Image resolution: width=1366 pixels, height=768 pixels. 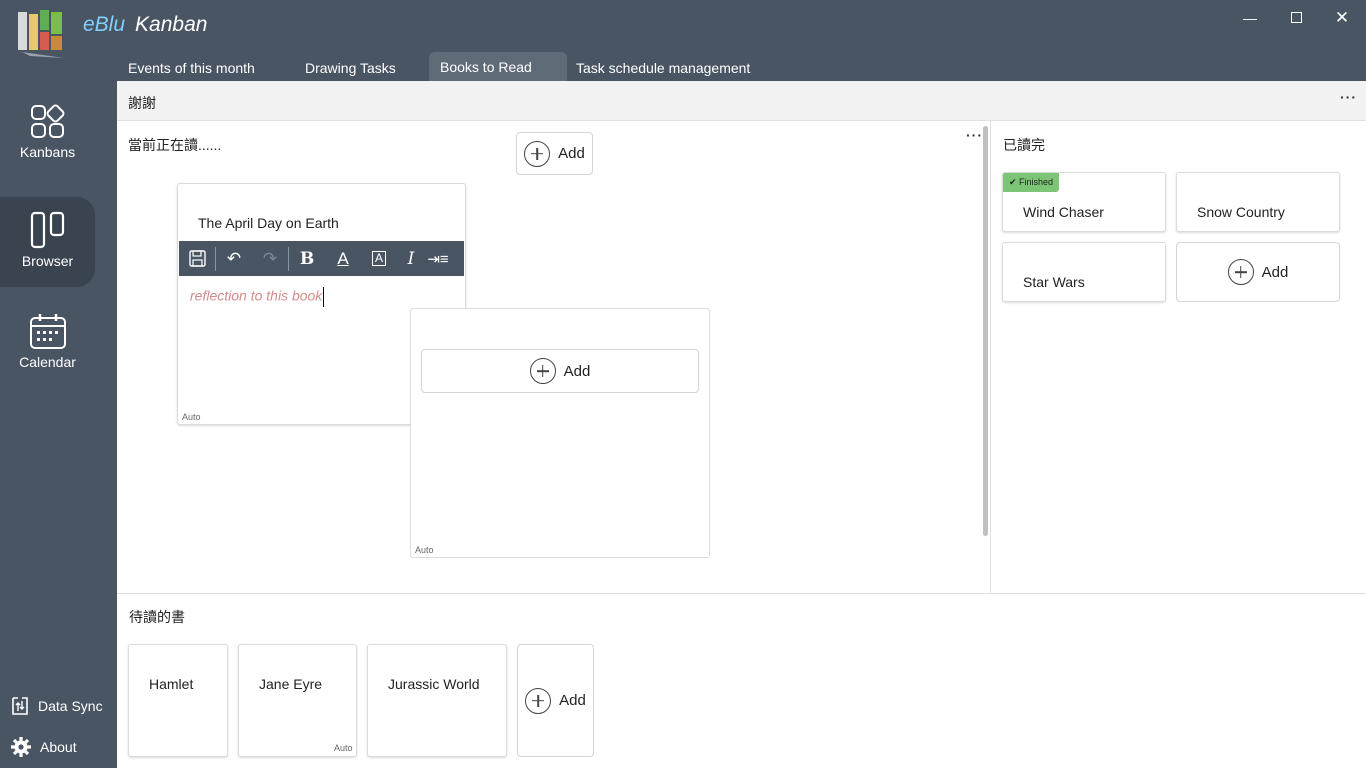 What do you see at coordinates (1063, 212) in the screenshot?
I see `card-title: Wind Chaser` at bounding box center [1063, 212].